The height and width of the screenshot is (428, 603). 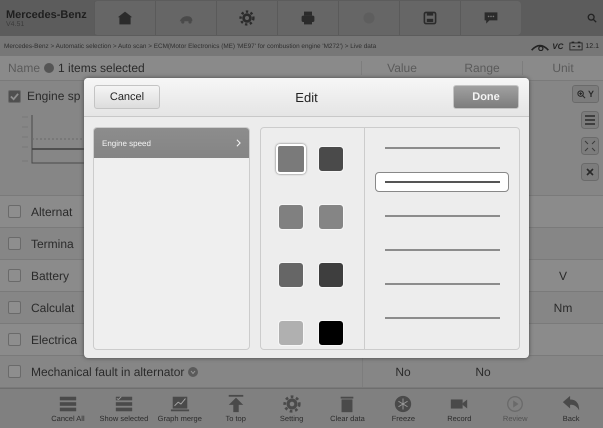 I want to click on list-icon, so click(x=68, y=404).